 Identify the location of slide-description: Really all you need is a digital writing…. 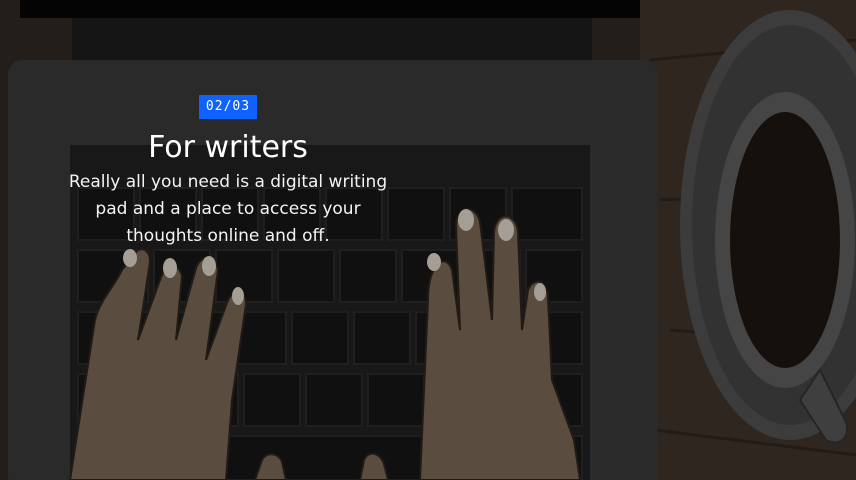
(228, 209).